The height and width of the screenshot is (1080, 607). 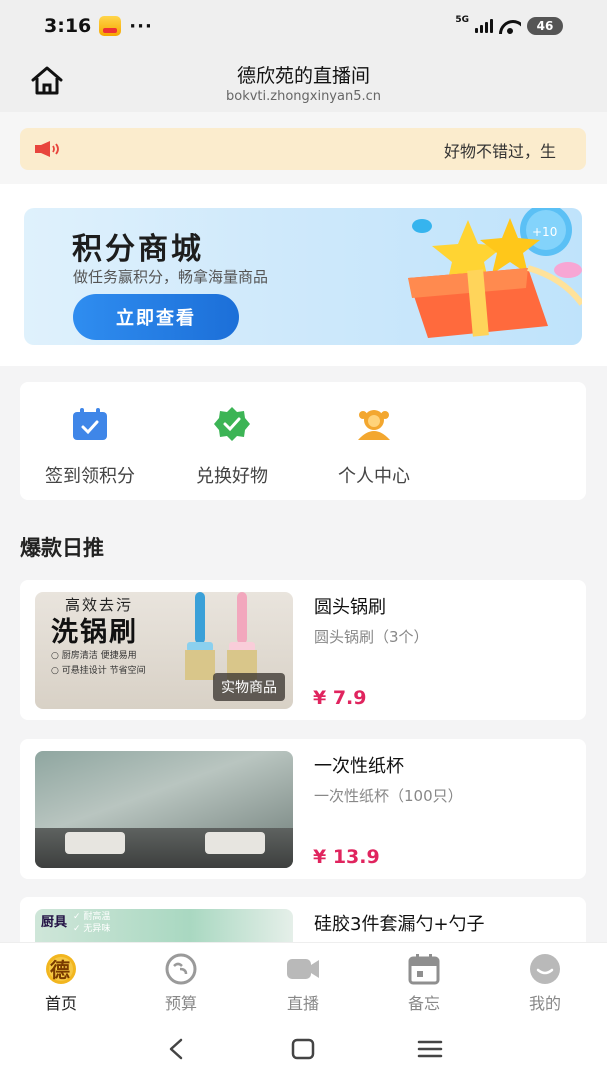 I want to click on tab-label: 预算, so click(x=180, y=1003).